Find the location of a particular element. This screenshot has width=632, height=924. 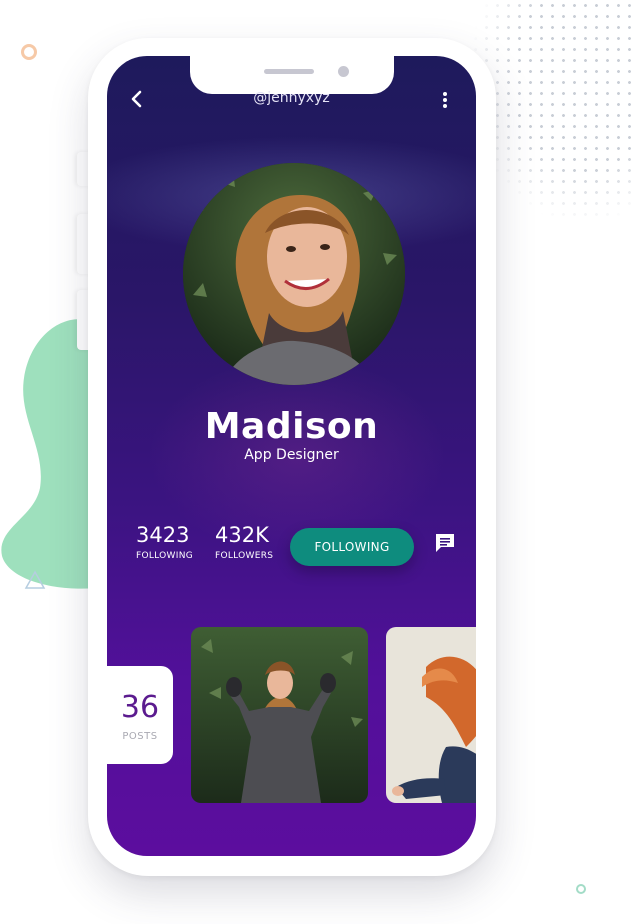

followers-stat: 432K FOLLOWERS is located at coordinates (244, 542).